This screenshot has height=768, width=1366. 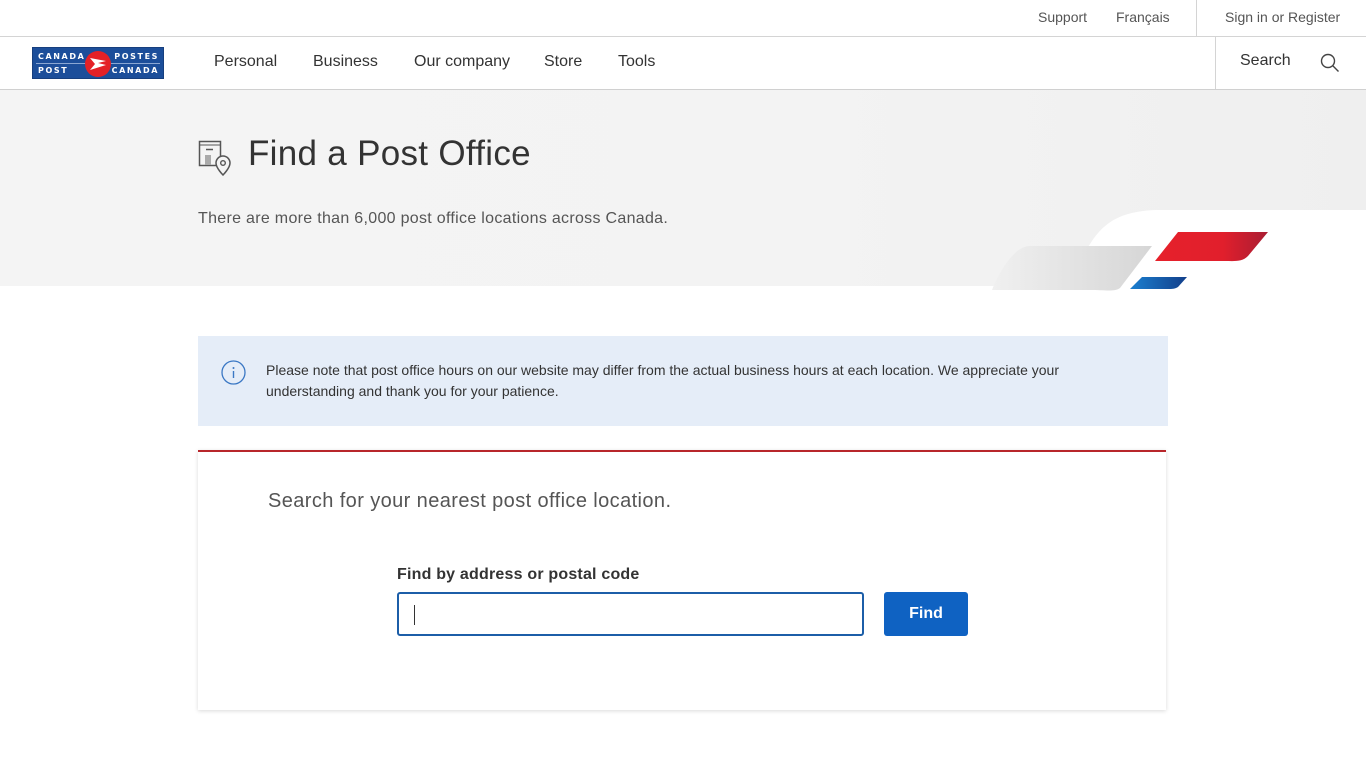 I want to click on info-icon, so click(x=233, y=375).